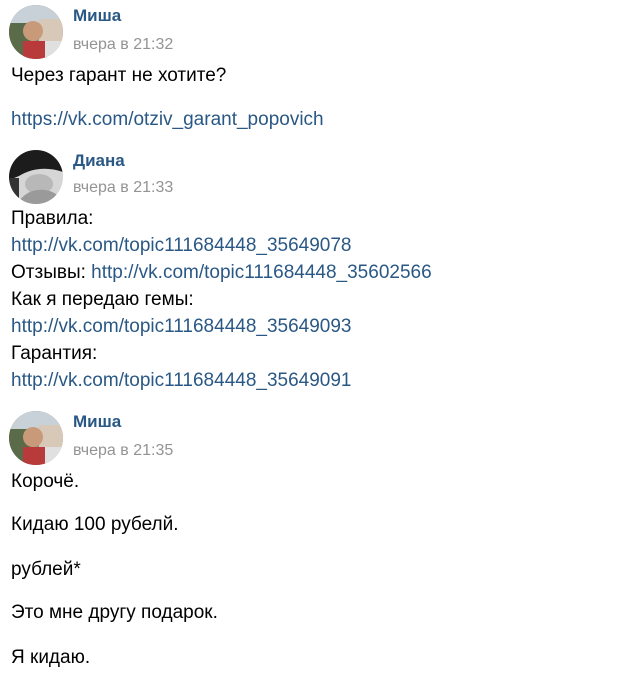  What do you see at coordinates (123, 188) in the screenshot?
I see `message-time: вчера в 21:33` at bounding box center [123, 188].